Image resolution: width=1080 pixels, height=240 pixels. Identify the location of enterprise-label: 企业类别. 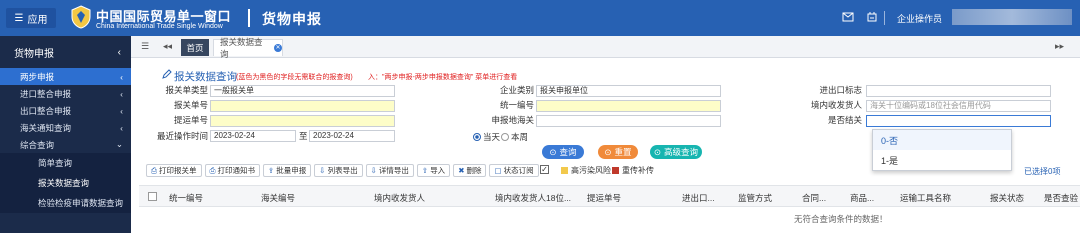
(516, 90).